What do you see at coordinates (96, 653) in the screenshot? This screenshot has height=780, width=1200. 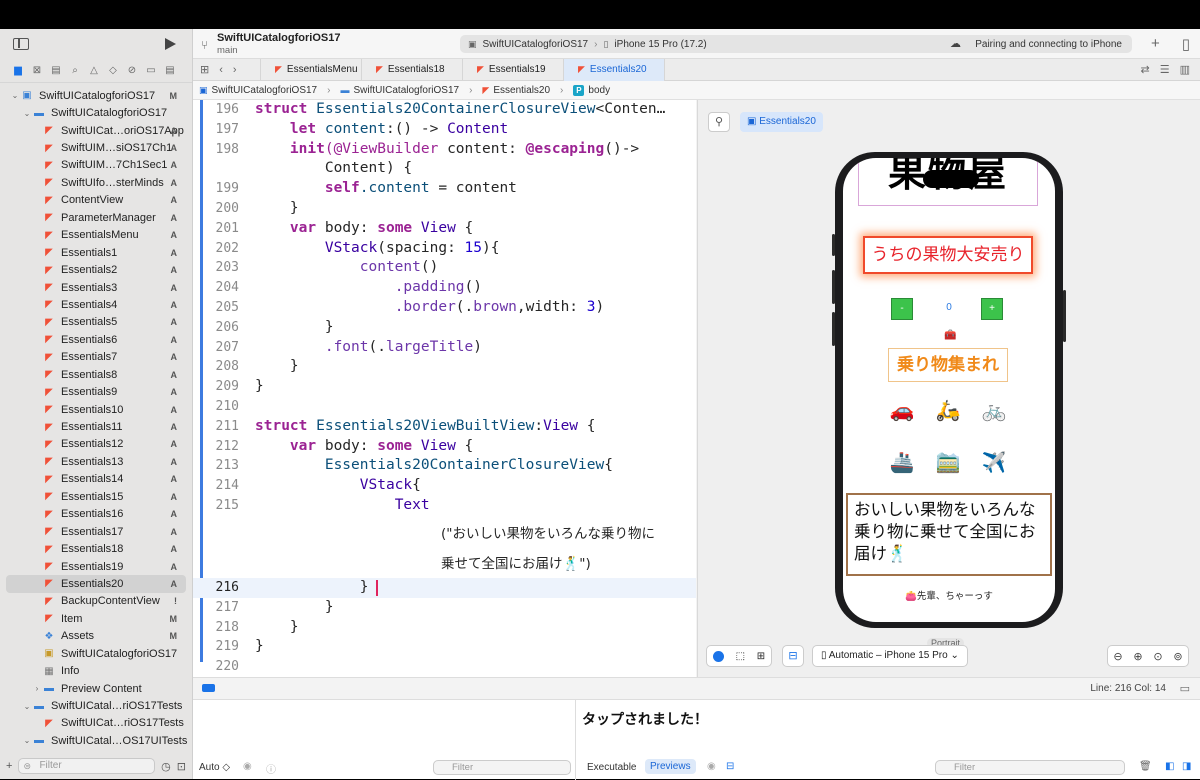 I see `list-item: ▣SwiftUICatalogforiOS17` at bounding box center [96, 653].